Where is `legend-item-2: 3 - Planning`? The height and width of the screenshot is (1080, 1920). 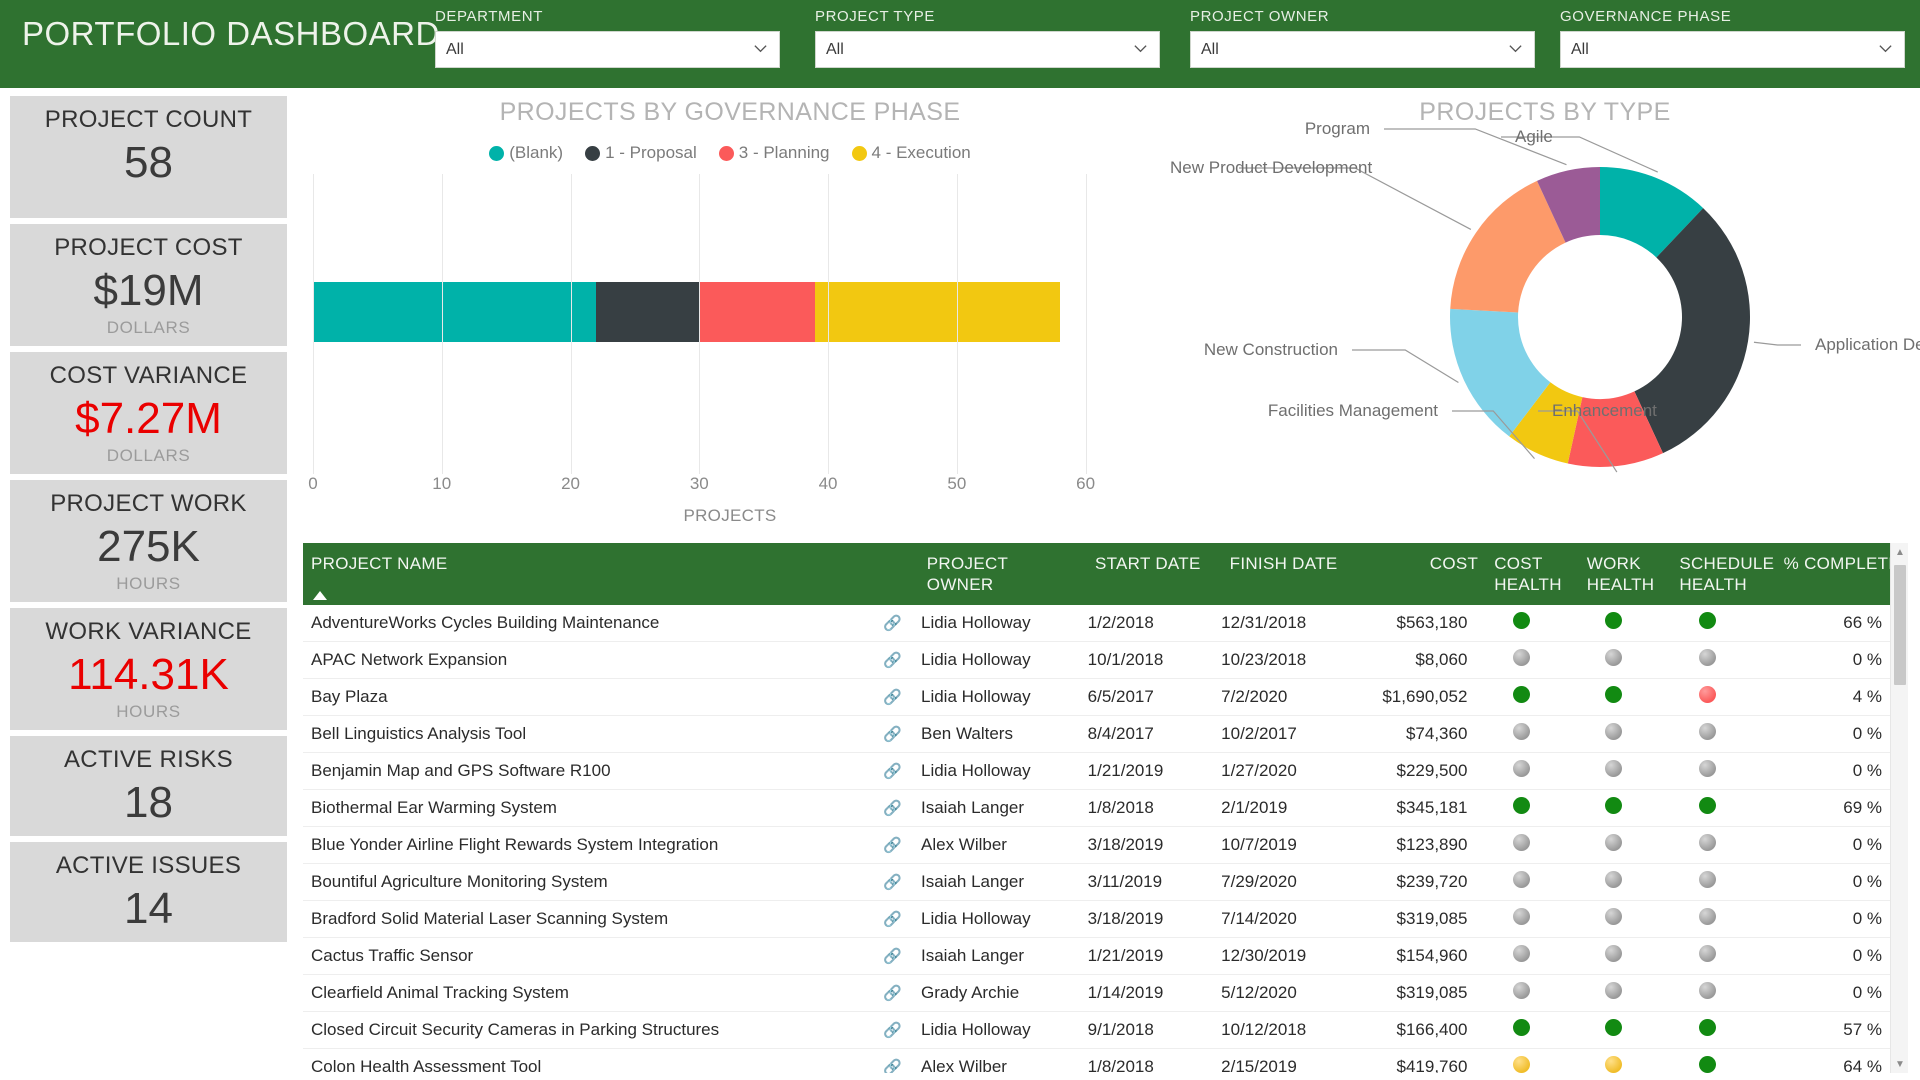 legend-item-2: 3 - Planning is located at coordinates (774, 153).